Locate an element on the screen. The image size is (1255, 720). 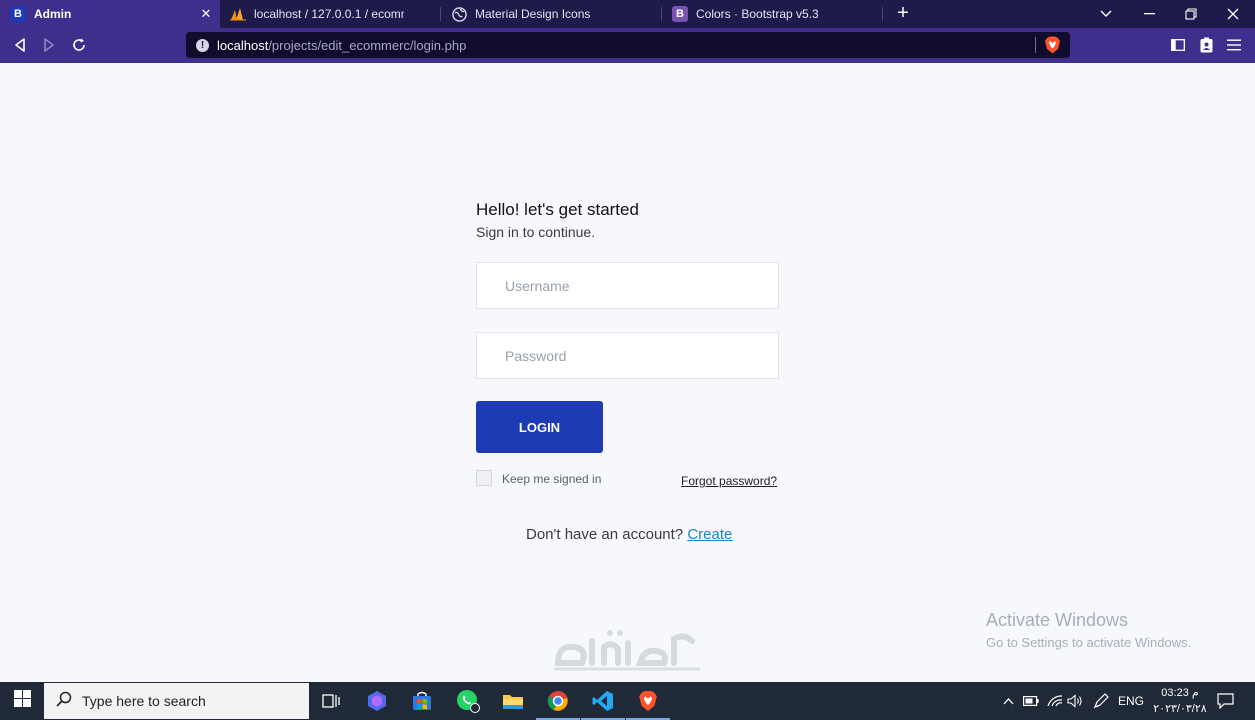
activate-windows-title: Activate Windows is located at coordinates (1057, 620).